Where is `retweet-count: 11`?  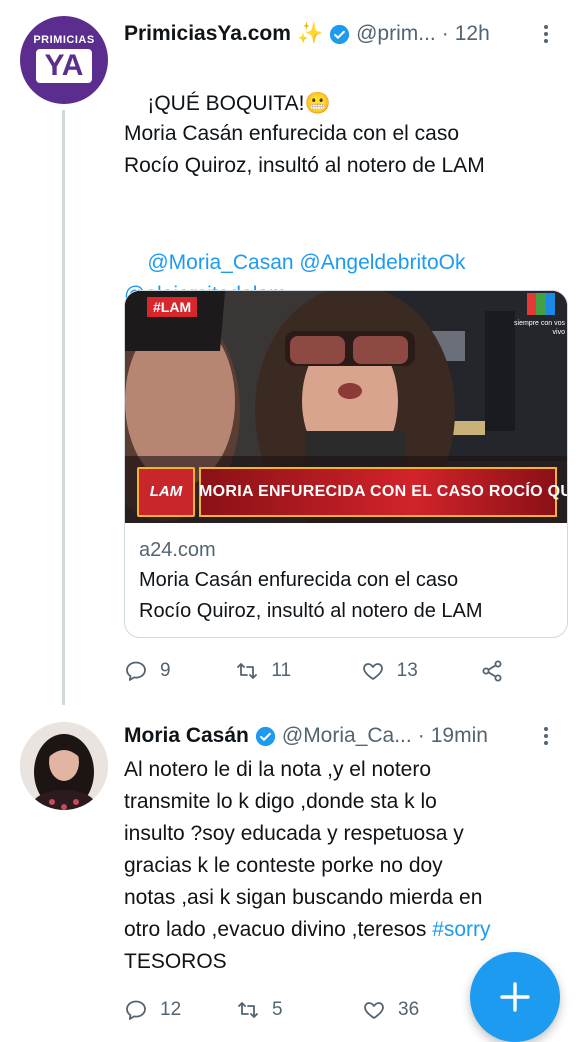
retweet-count: 11 is located at coordinates (281, 670).